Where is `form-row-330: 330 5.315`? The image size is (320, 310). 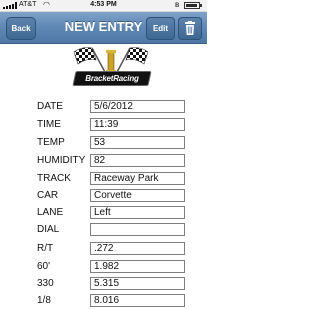 form-row-330: 330 5.315 is located at coordinates (112, 284).